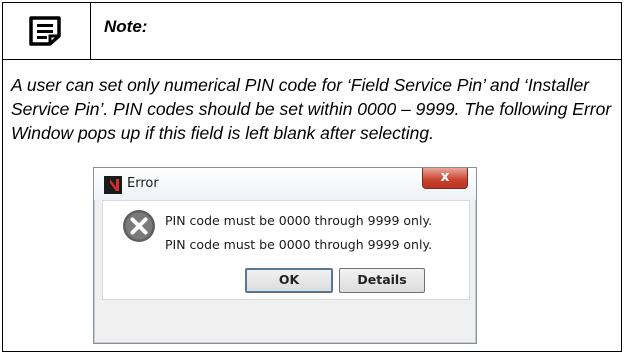 The width and height of the screenshot is (631, 352). I want to click on note-document-icon, so click(45, 31).